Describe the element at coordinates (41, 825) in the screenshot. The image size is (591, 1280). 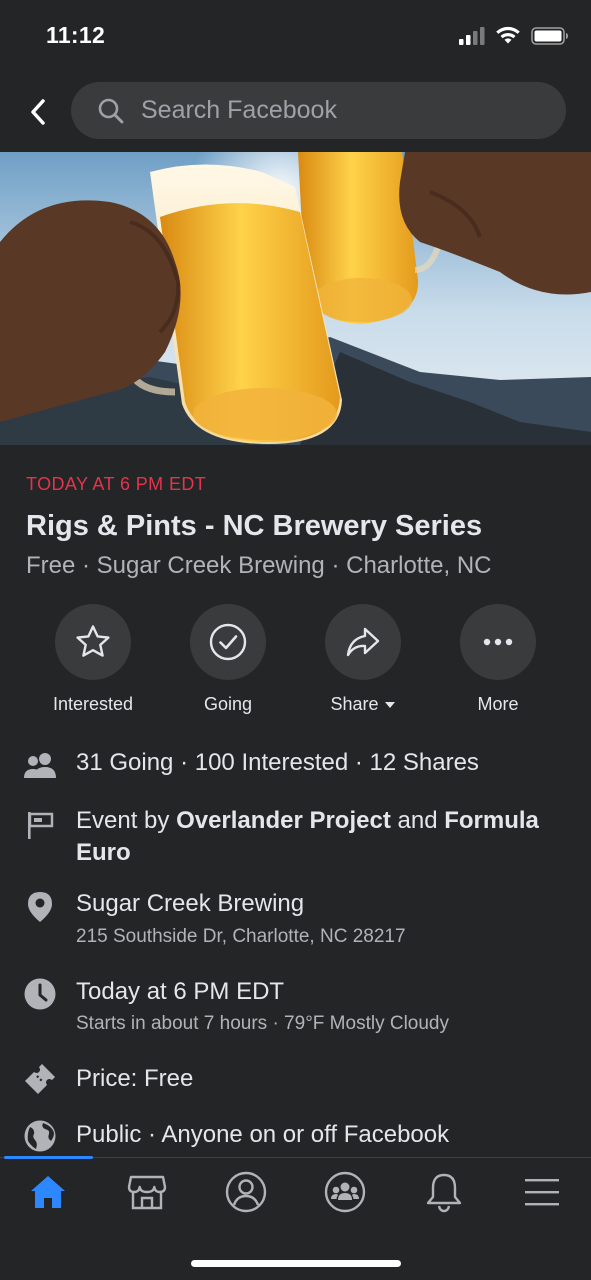
I see `flag-icon` at that location.